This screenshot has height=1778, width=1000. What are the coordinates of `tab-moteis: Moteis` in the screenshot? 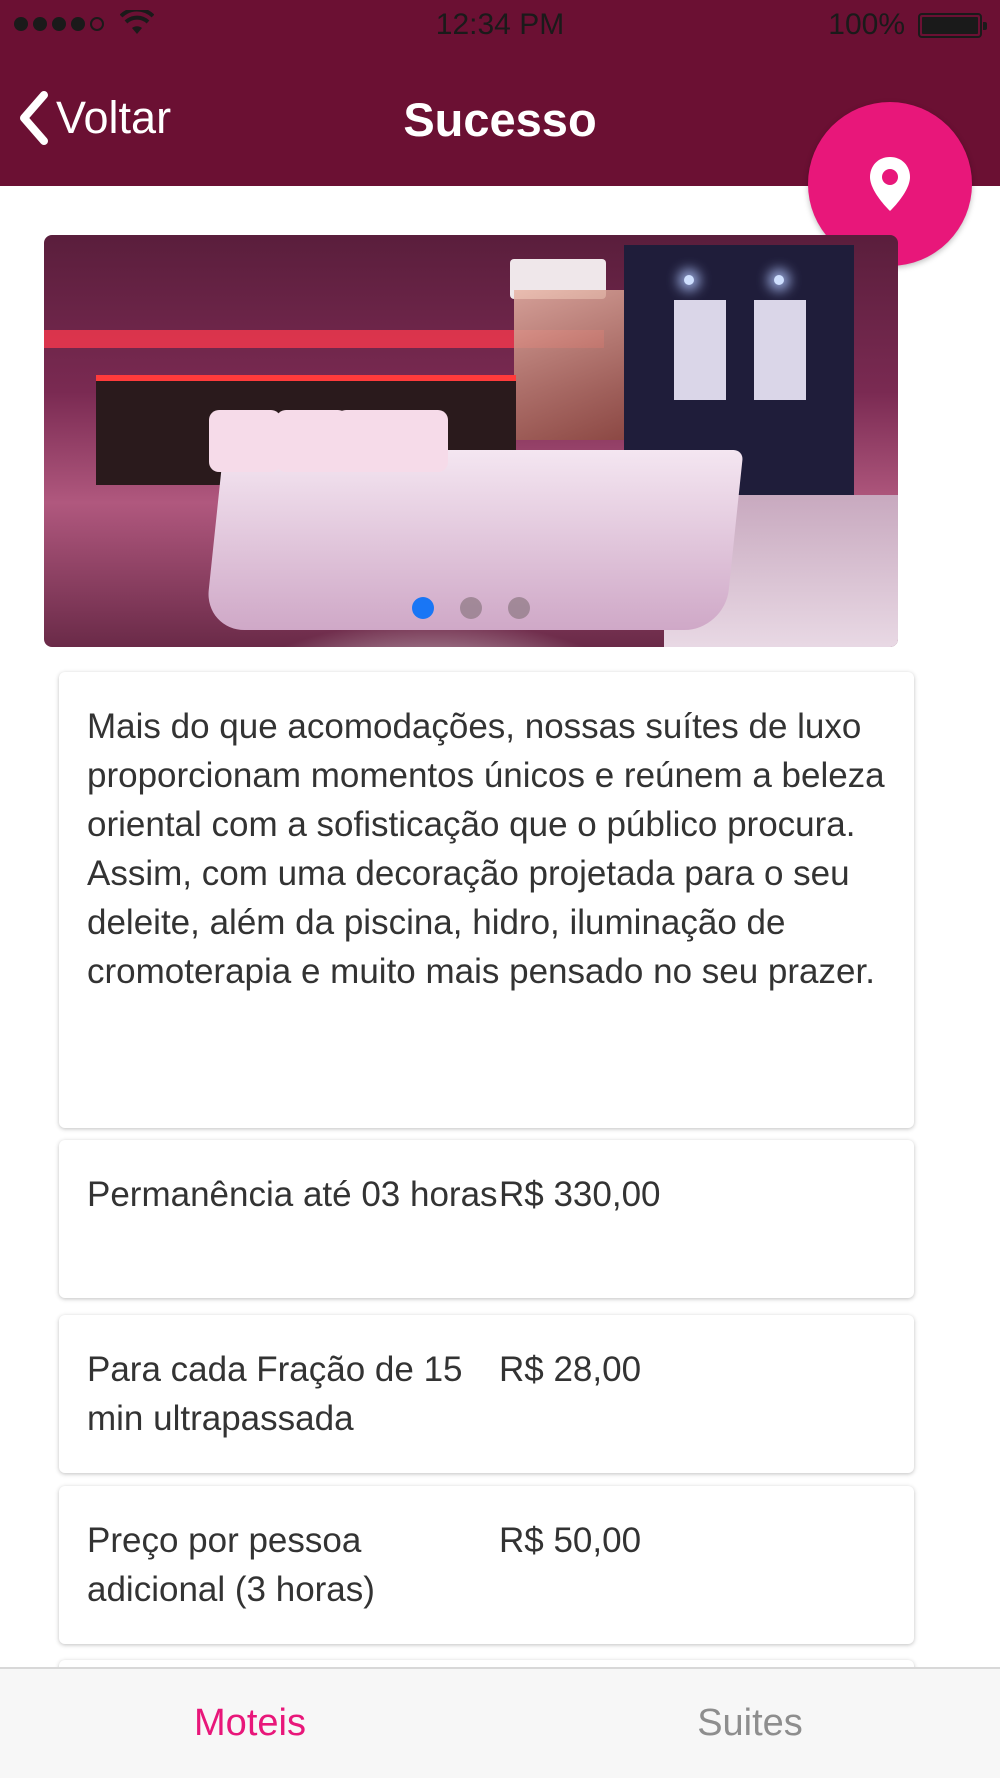 It's located at (250, 1723).